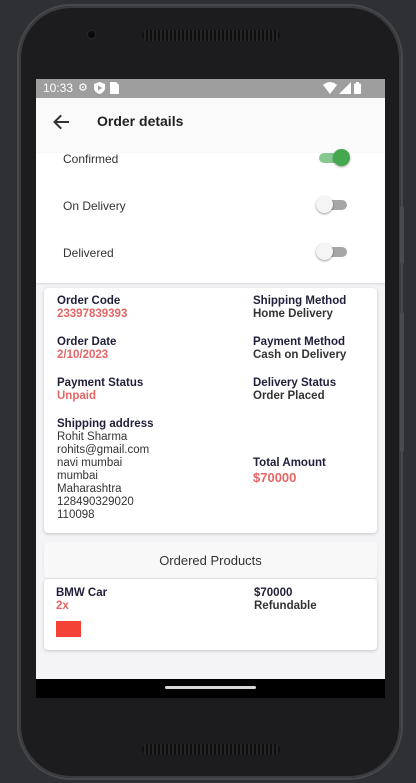 Image resolution: width=416 pixels, height=783 pixels. Describe the element at coordinates (293, 314) in the screenshot. I see `shipping-method-value: Home Delivery` at that location.